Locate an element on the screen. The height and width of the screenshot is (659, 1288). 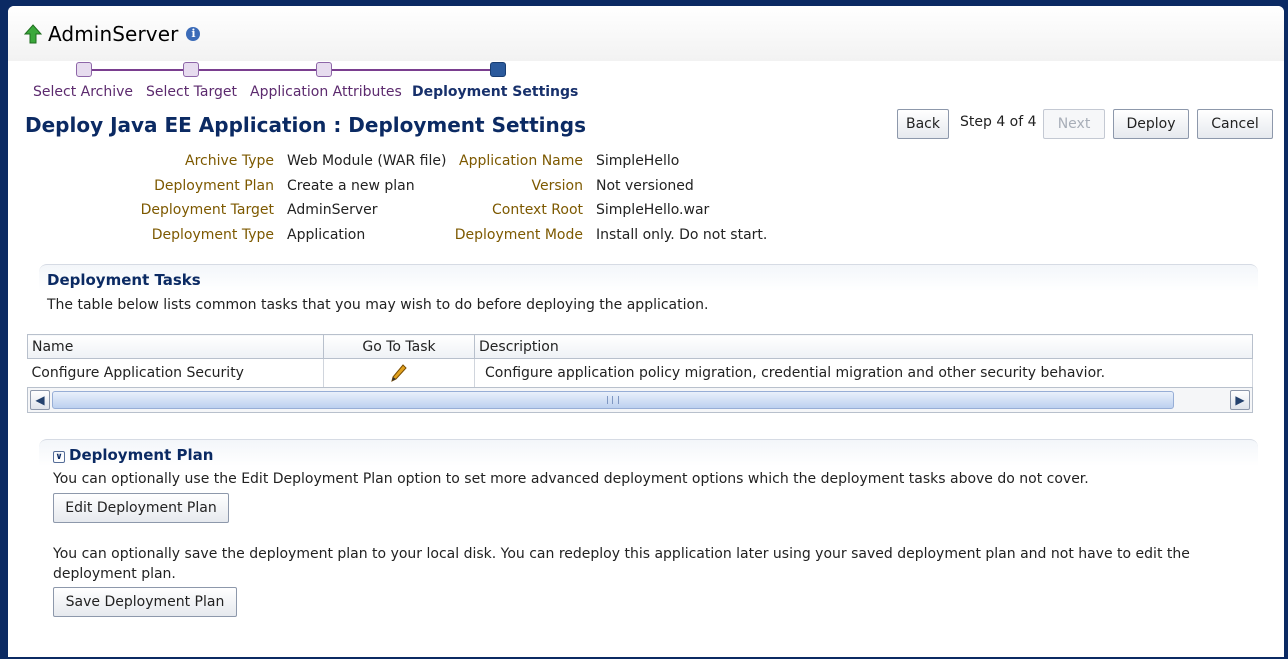
back-button: Back is located at coordinates (923, 124).